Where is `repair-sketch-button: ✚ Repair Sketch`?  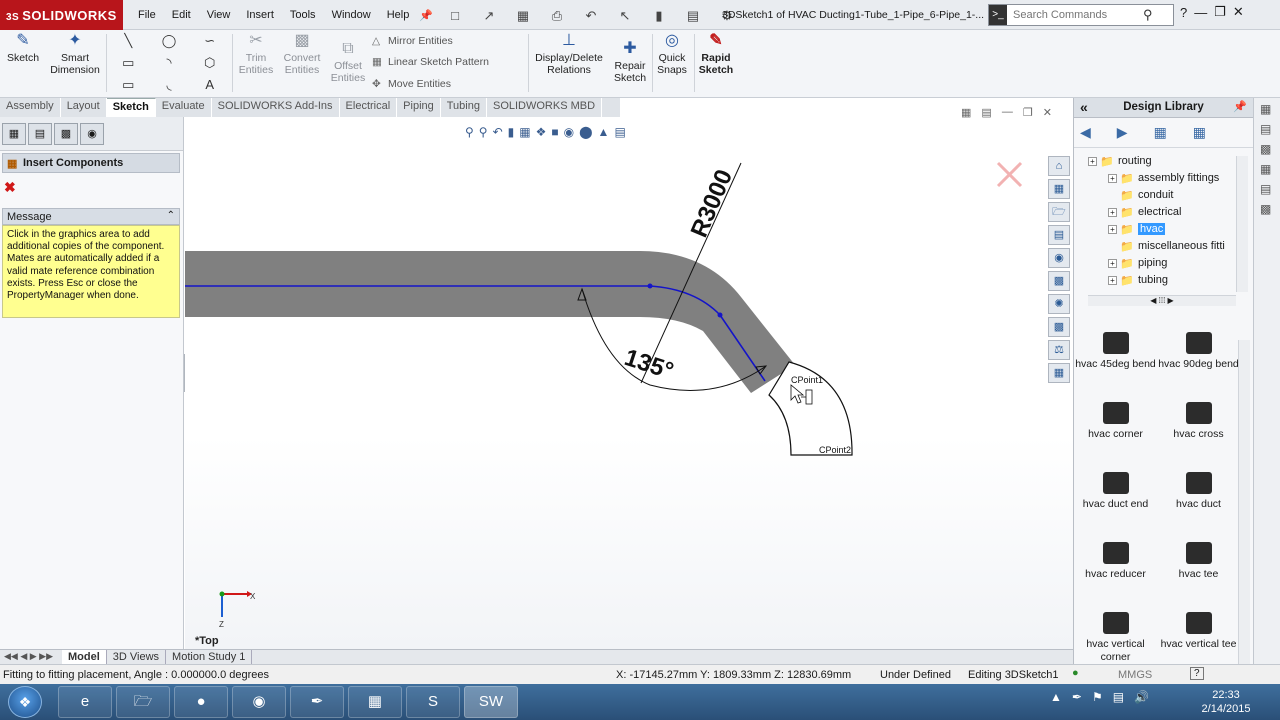 repair-sketch-button: ✚ Repair Sketch is located at coordinates (630, 62).